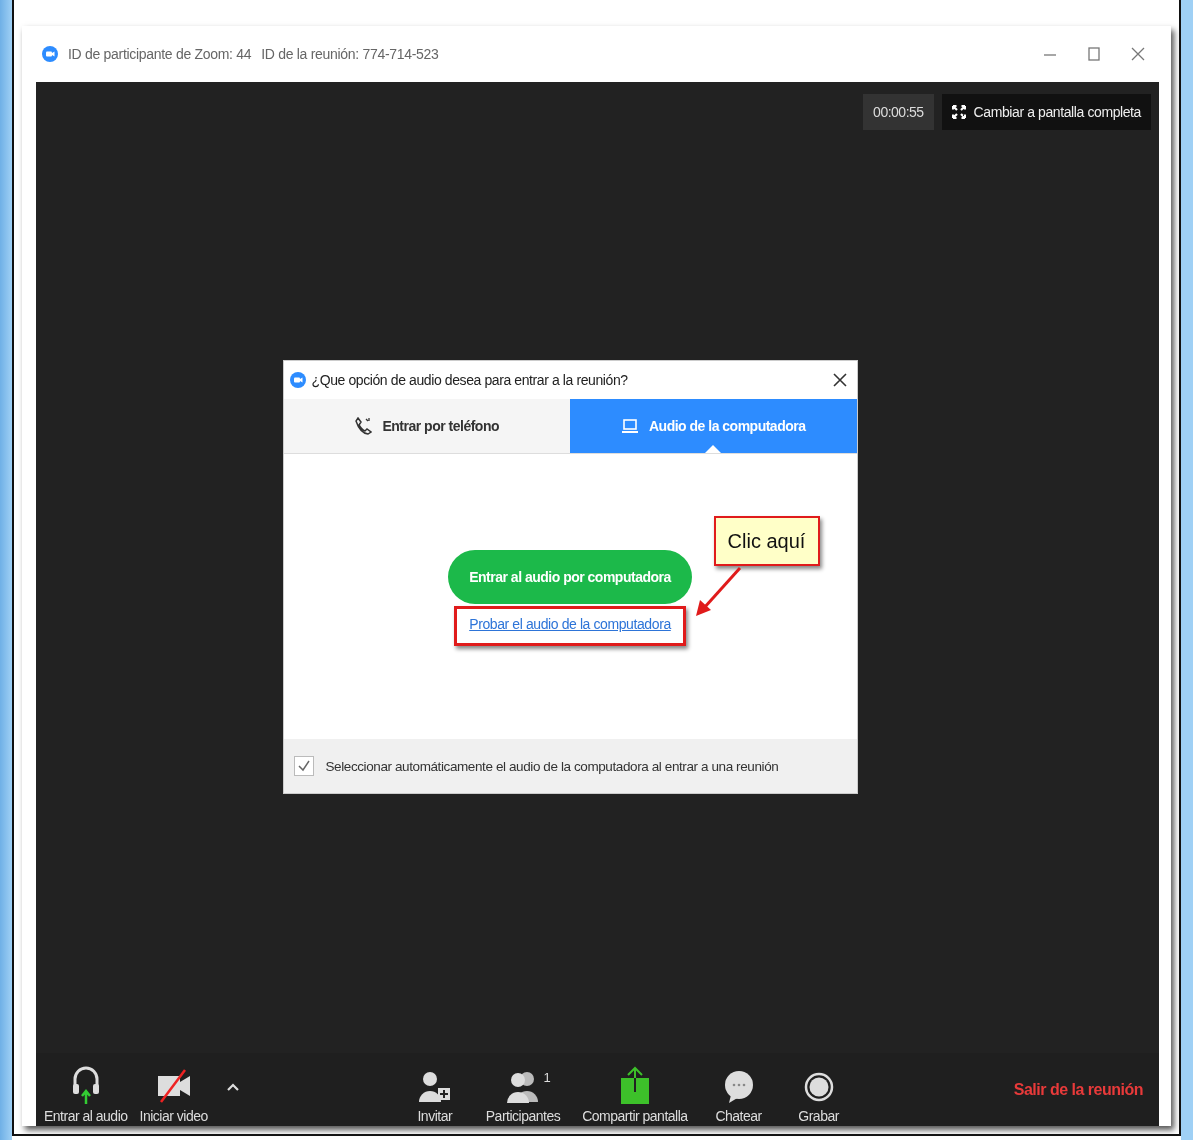 The height and width of the screenshot is (1140, 1193). Describe the element at coordinates (766, 541) in the screenshot. I see `callout-note: Clic aquí` at that location.